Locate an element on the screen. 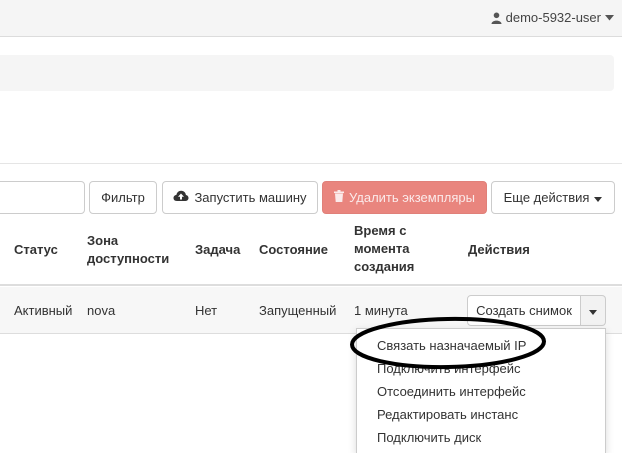 The height and width of the screenshot is (453, 622). column-header-time-line1: Время с is located at coordinates (380, 230).